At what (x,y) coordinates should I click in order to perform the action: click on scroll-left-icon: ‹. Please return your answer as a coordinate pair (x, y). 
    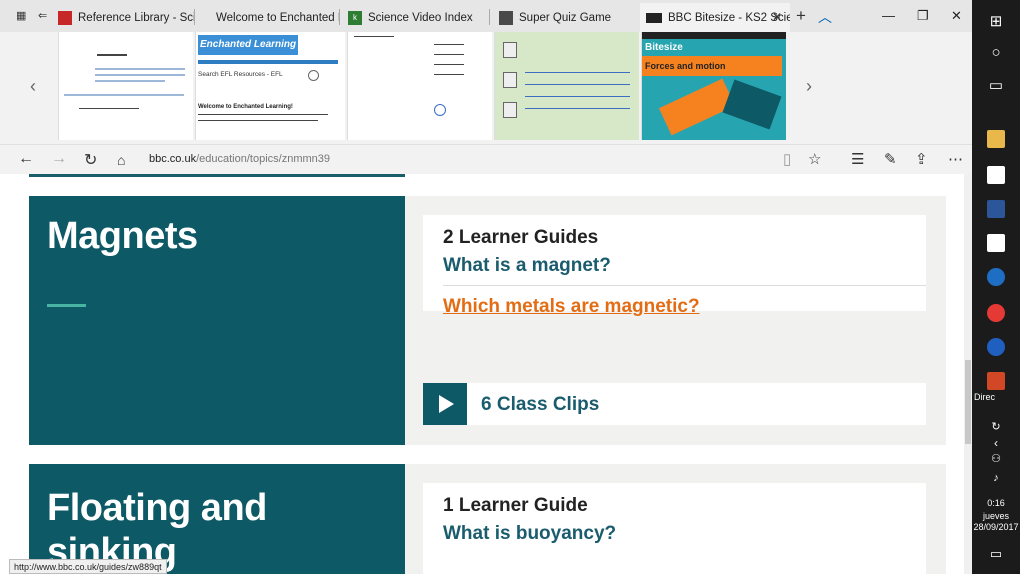
    Looking at the image, I should click on (33, 86).